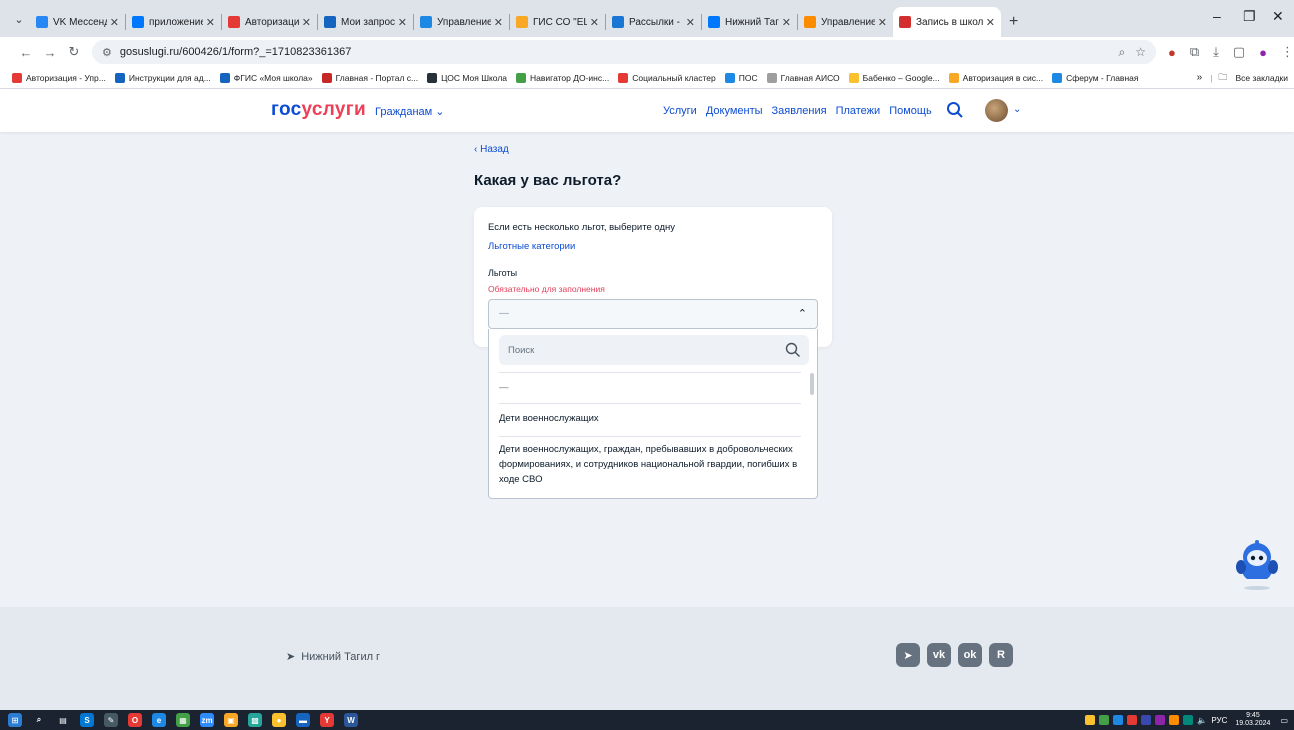  Describe the element at coordinates (1202, 720) in the screenshot. I see `volume-icon: 🔈` at that location.